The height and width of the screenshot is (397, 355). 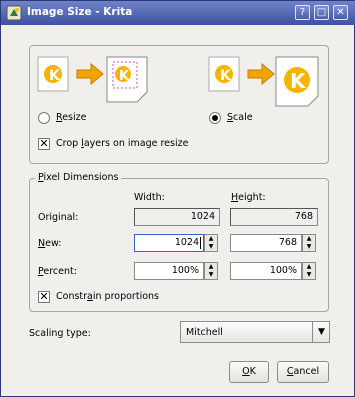 I want to click on percent-height-input: 100%, so click(x=266, y=271).